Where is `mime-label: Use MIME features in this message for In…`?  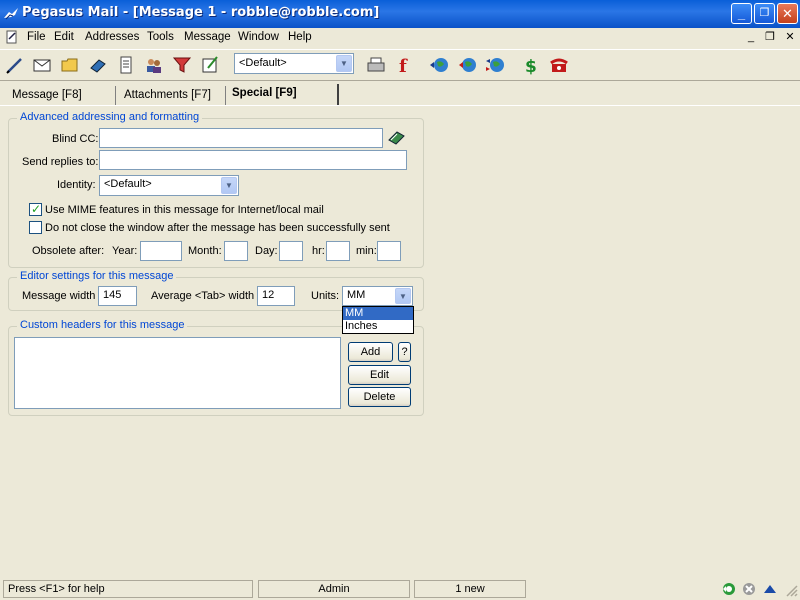
mime-label: Use MIME features in this message for In… is located at coordinates (184, 210).